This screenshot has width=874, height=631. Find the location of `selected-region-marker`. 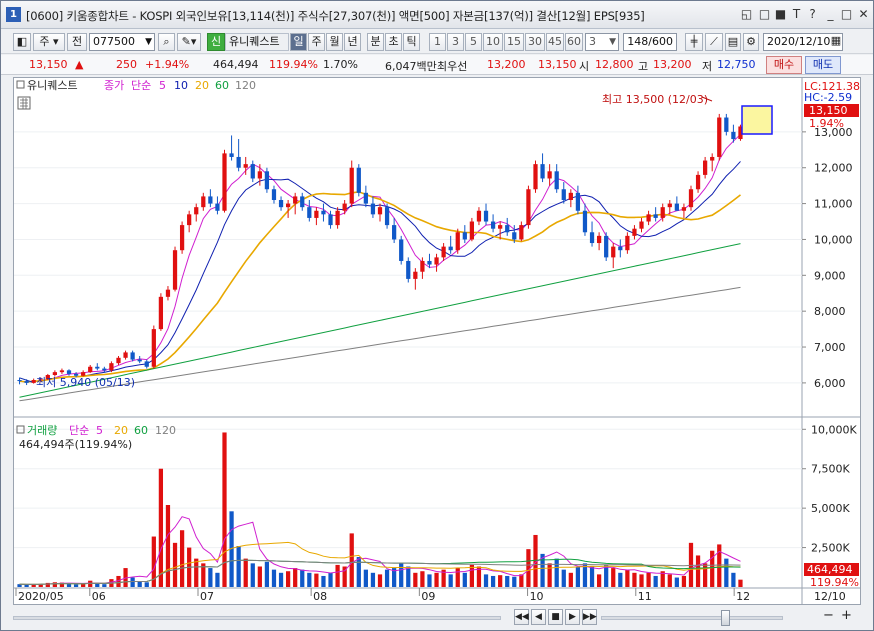

selected-region-marker is located at coordinates (757, 120).